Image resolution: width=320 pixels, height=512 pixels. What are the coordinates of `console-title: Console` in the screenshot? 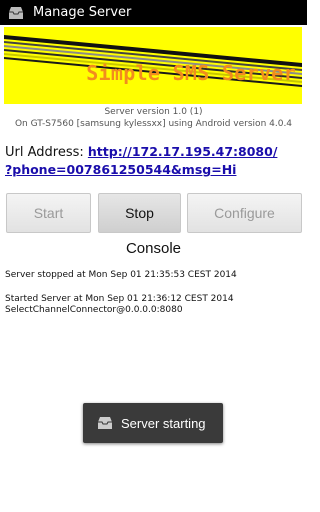 It's located at (153, 248).